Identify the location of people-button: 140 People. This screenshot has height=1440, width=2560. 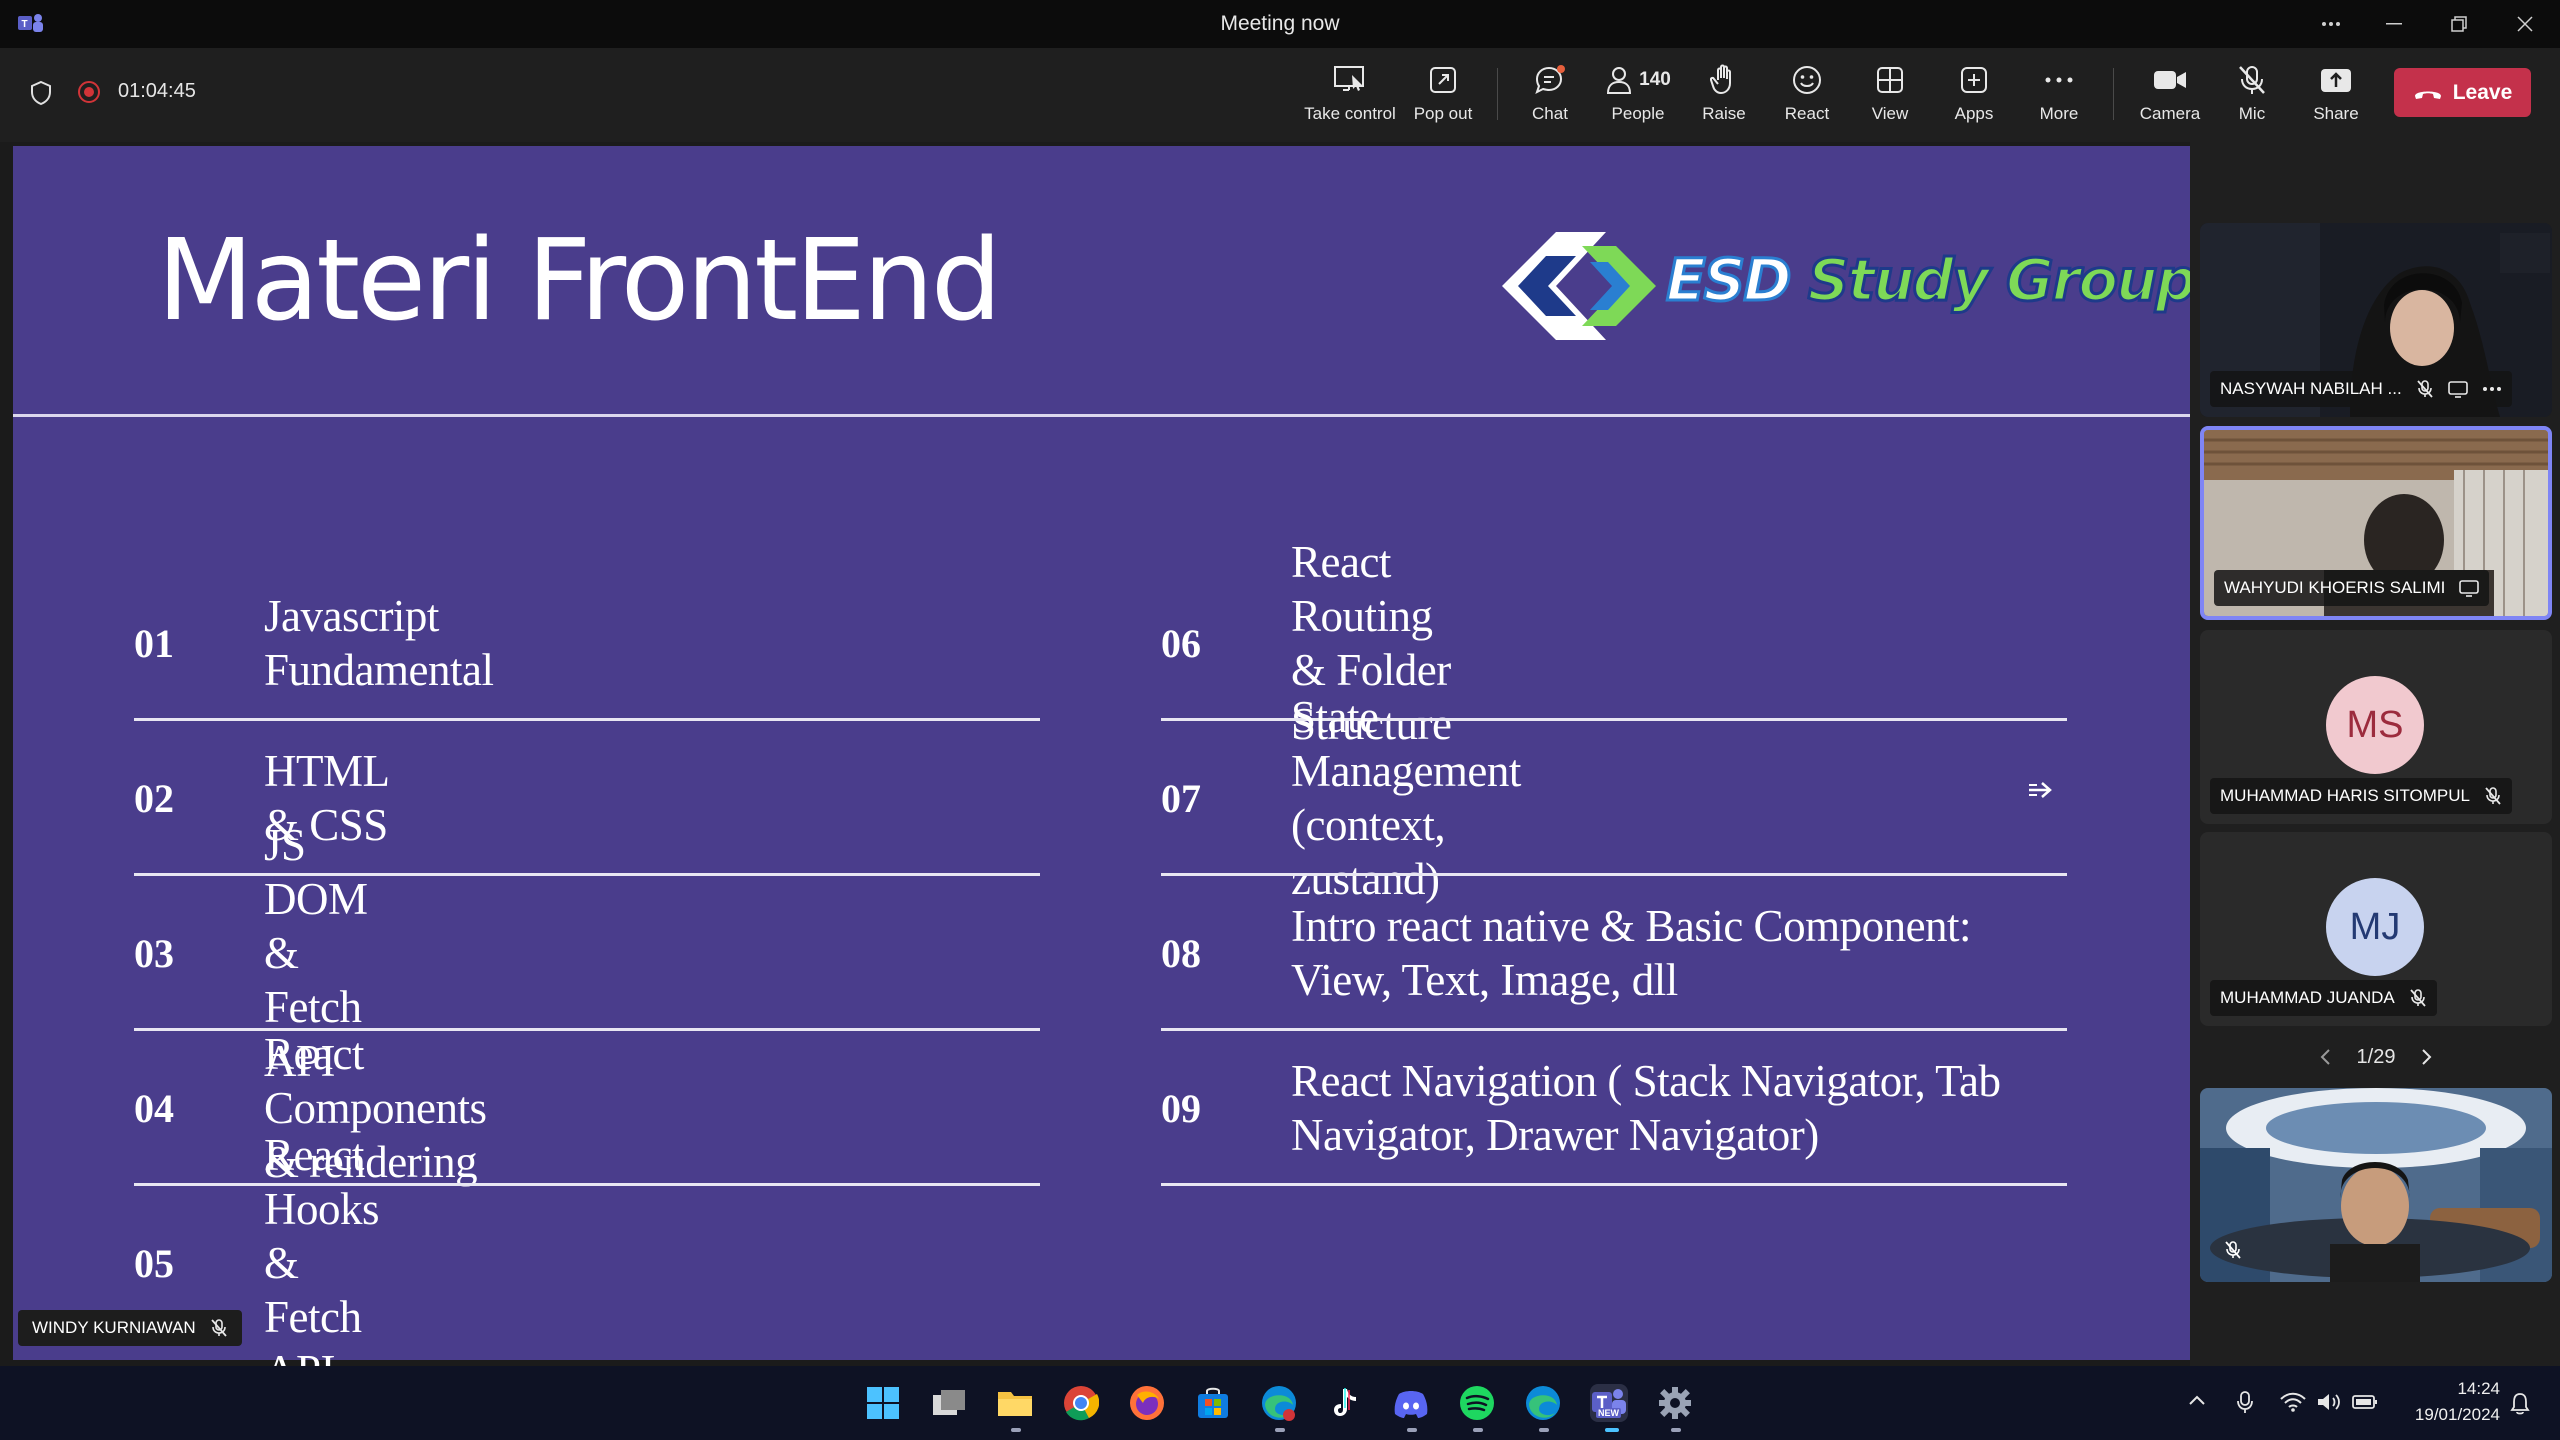
(1638, 96).